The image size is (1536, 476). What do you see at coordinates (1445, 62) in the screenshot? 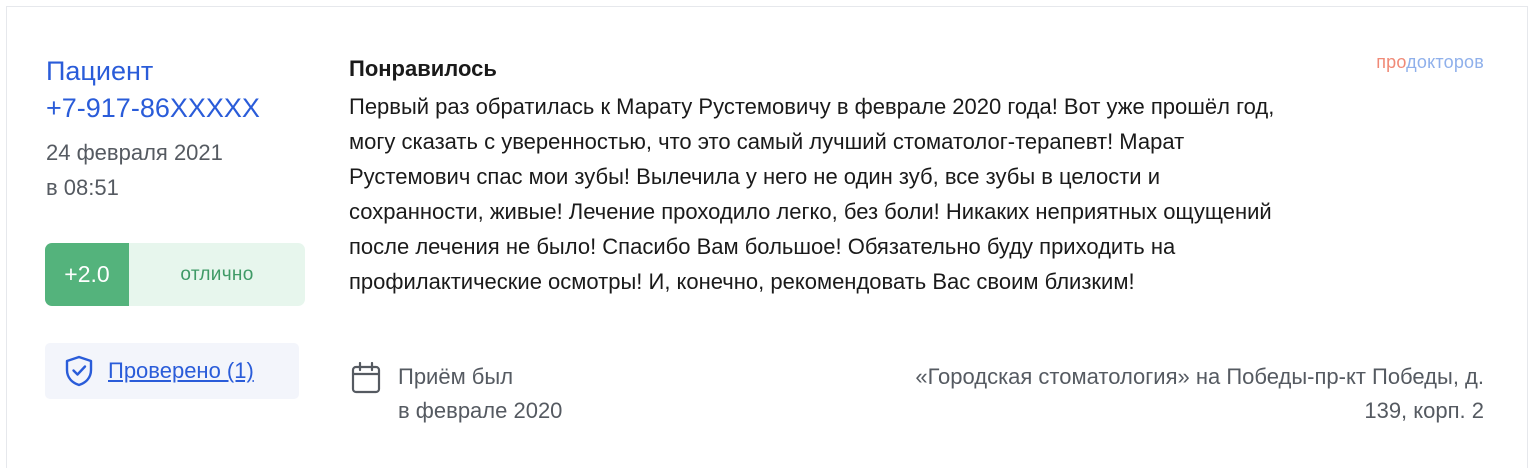
I see `logo-part-2: докторов` at bounding box center [1445, 62].